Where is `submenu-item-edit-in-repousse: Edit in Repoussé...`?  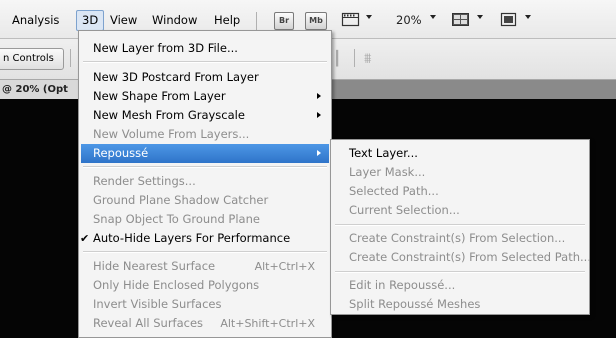 submenu-item-edit-in-repousse: Edit in Repoussé... is located at coordinates (460, 285).